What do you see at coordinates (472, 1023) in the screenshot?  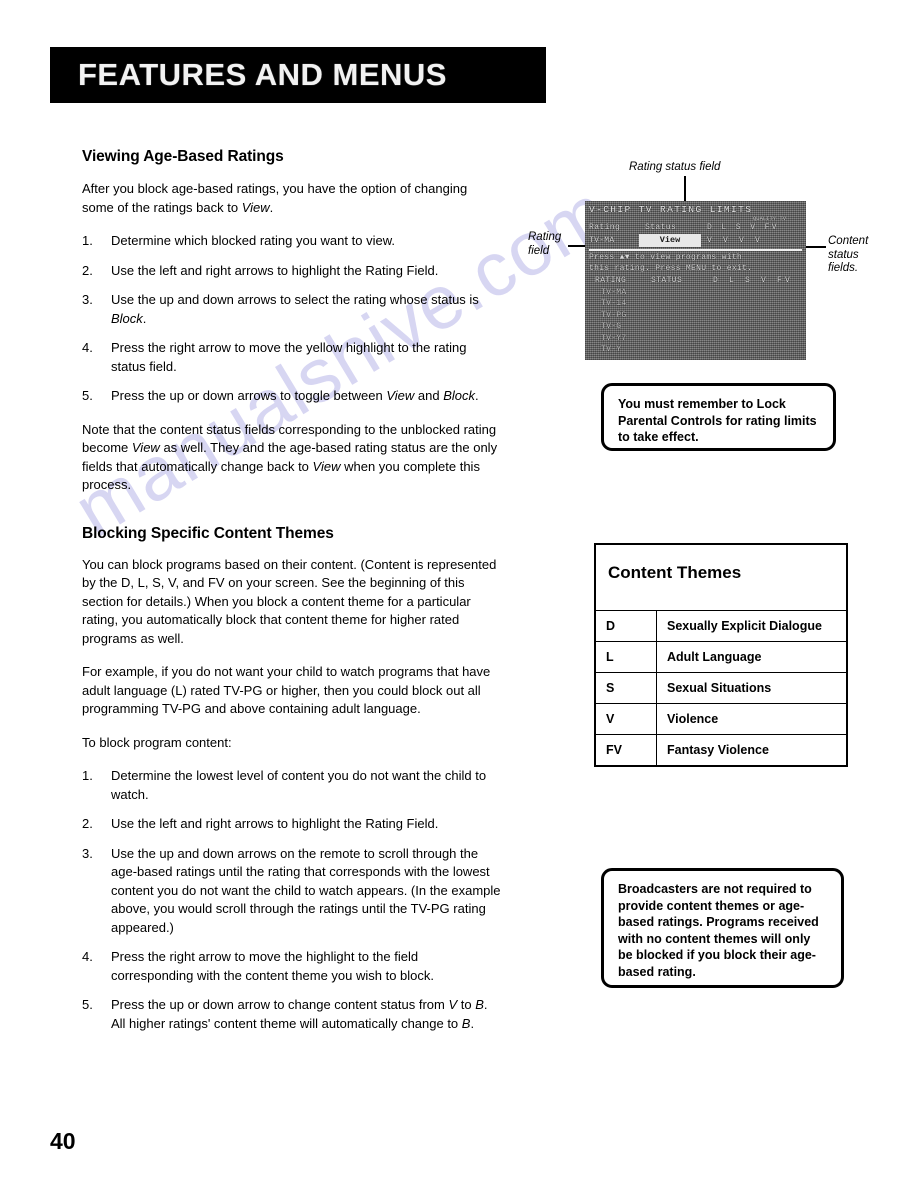 I see `step-text-tail-3: .` at bounding box center [472, 1023].